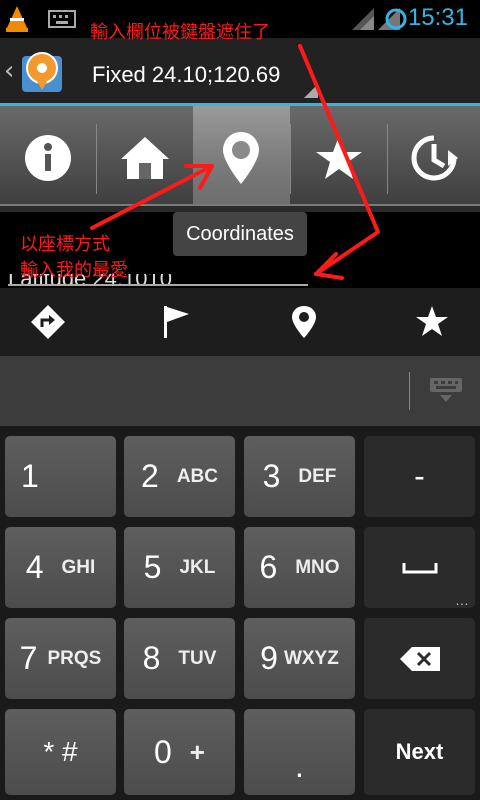 The width and height of the screenshot is (480, 800). Describe the element at coordinates (152, 197) in the screenshot. I see `annotation-arrow-to-tab` at that location.